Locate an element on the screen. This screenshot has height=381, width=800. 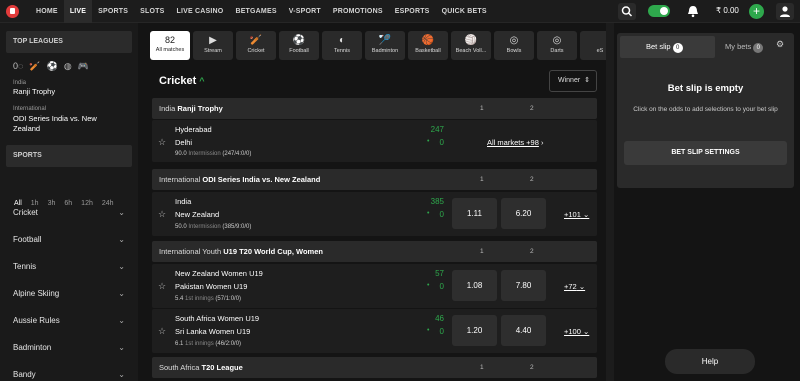
search-icon is located at coordinates (627, 11).